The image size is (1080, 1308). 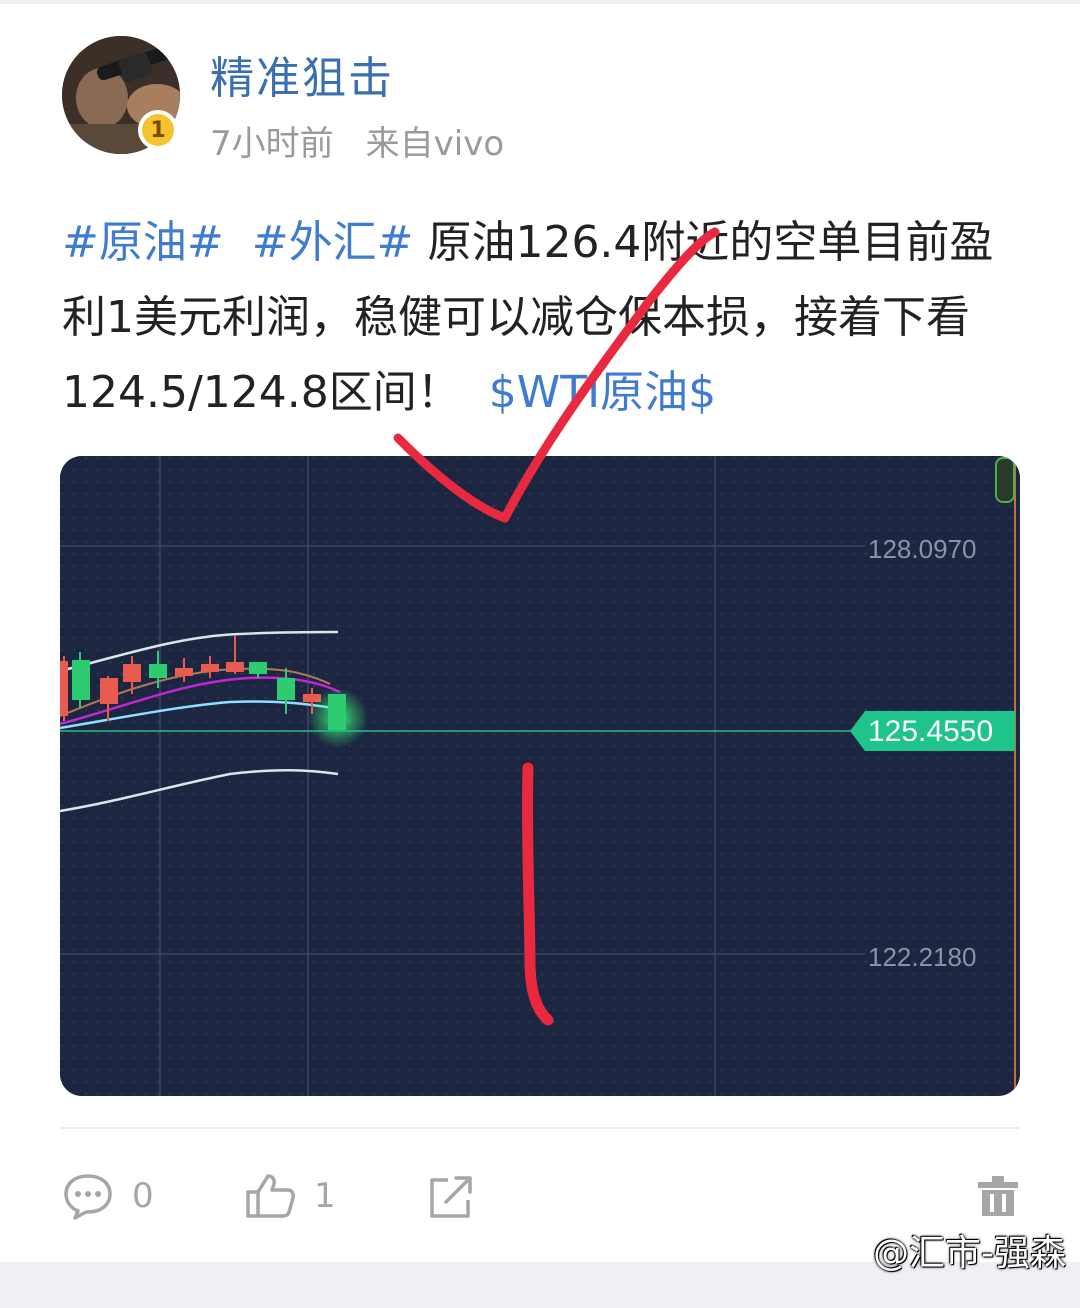 I want to click on like-button: 1, so click(x=290, y=1196).